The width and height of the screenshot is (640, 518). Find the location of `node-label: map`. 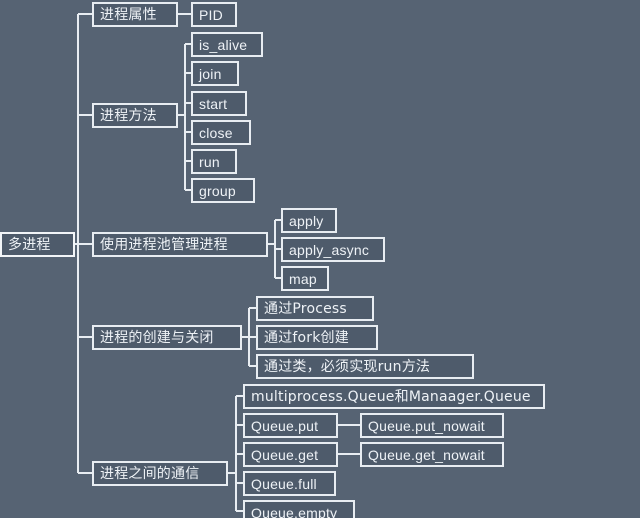

node-label: map is located at coordinates (303, 278).